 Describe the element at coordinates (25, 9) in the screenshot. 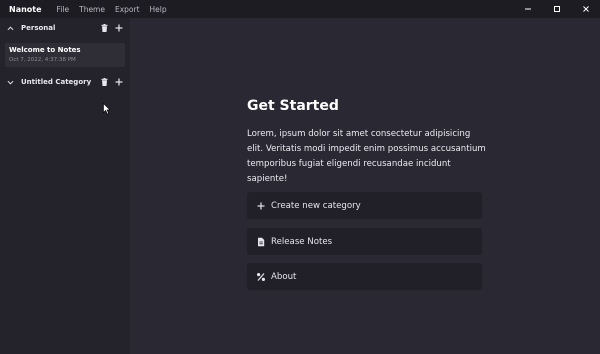

I see `app-name: Nanote` at that location.